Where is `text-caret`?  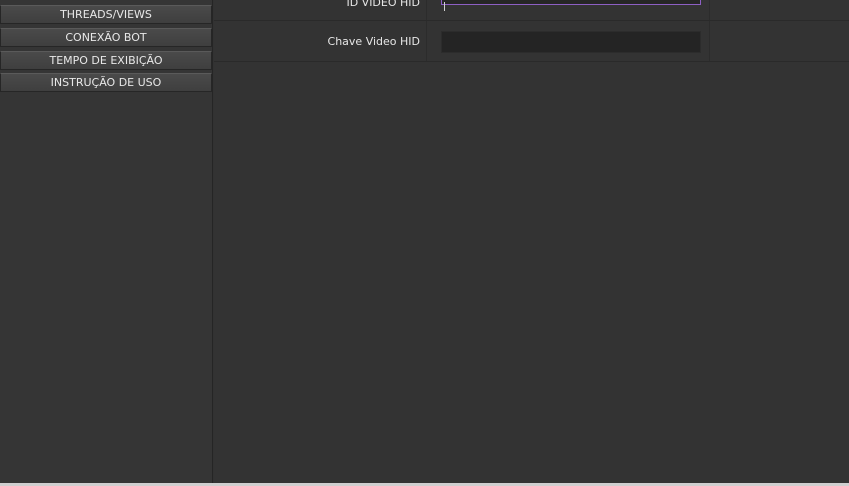
text-caret is located at coordinates (444, 6).